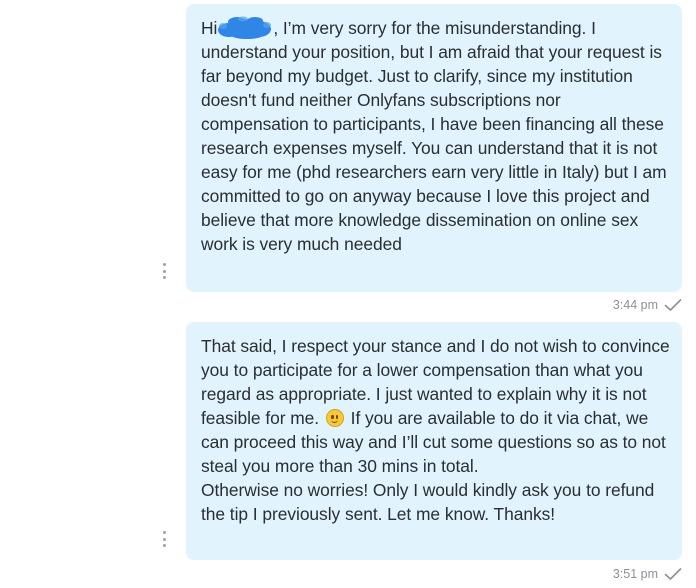 This screenshot has height=588, width=696. Describe the element at coordinates (635, 574) in the screenshot. I see `message-time: 3:51 pm` at that location.